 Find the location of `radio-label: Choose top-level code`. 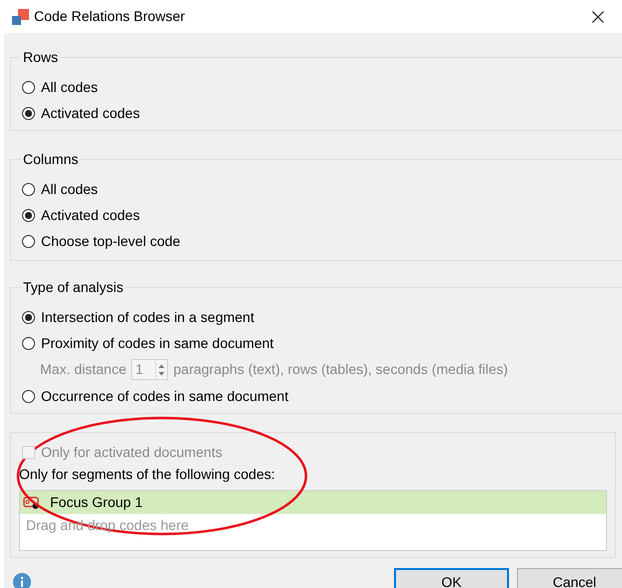

radio-label: Choose top-level code is located at coordinates (110, 241).